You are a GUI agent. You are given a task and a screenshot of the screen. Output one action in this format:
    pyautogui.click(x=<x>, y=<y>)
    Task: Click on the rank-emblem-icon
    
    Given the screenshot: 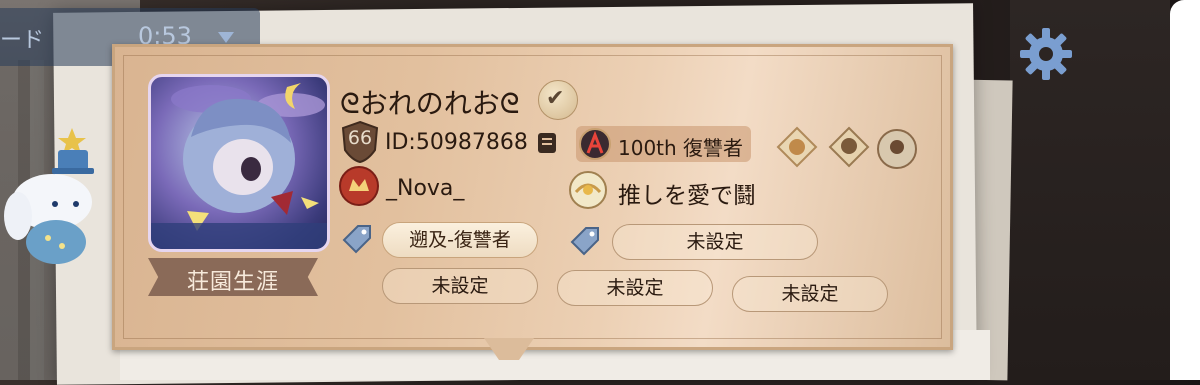 What is the action you would take?
    pyautogui.click(x=595, y=144)
    